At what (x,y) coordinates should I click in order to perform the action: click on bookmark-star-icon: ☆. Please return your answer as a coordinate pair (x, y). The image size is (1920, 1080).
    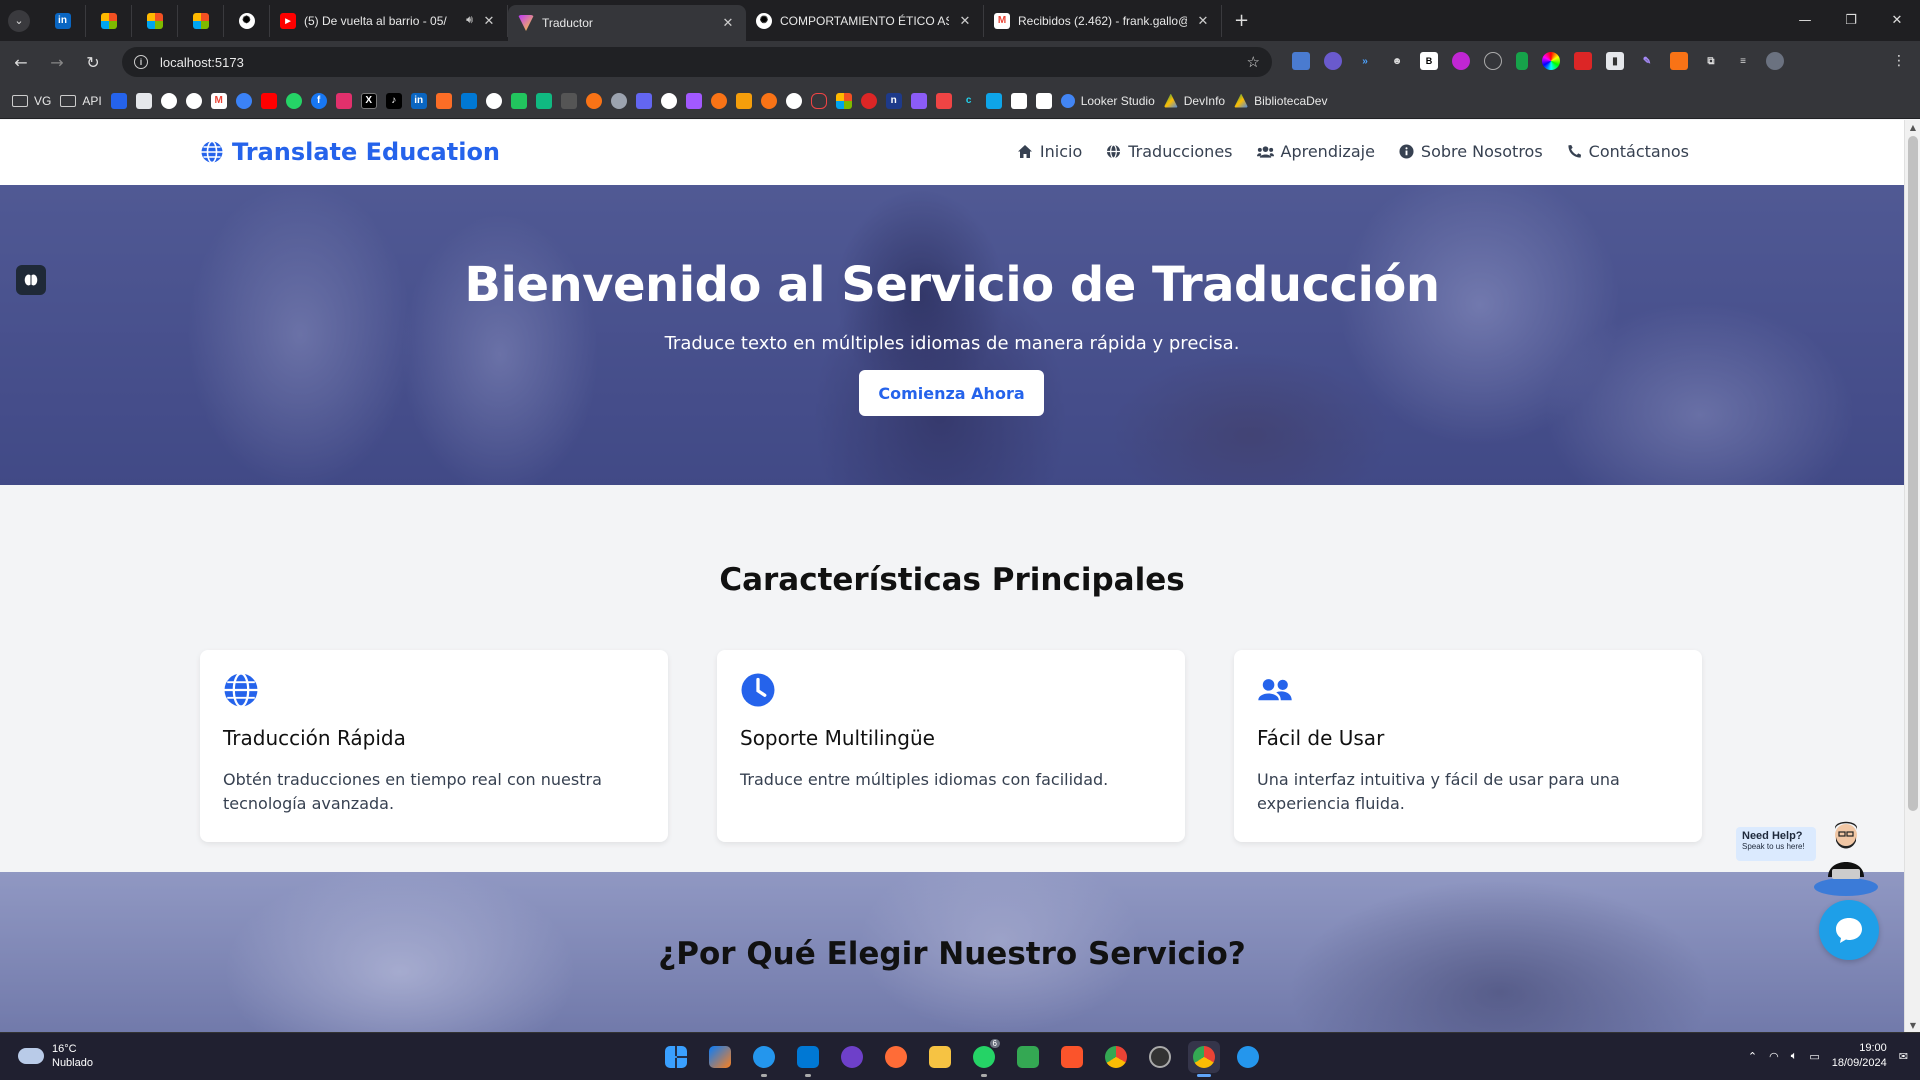
    Looking at the image, I should click on (1253, 62).